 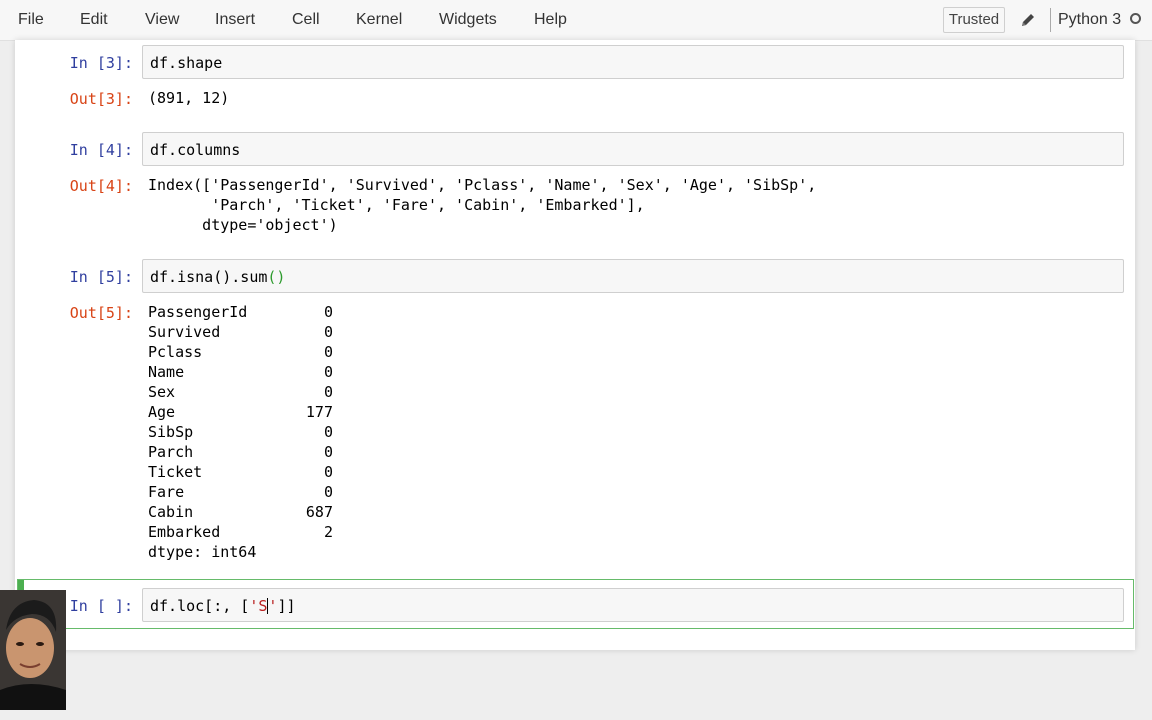 I want to click on code-text-5: df.isna().sum(), so click(x=218, y=277).